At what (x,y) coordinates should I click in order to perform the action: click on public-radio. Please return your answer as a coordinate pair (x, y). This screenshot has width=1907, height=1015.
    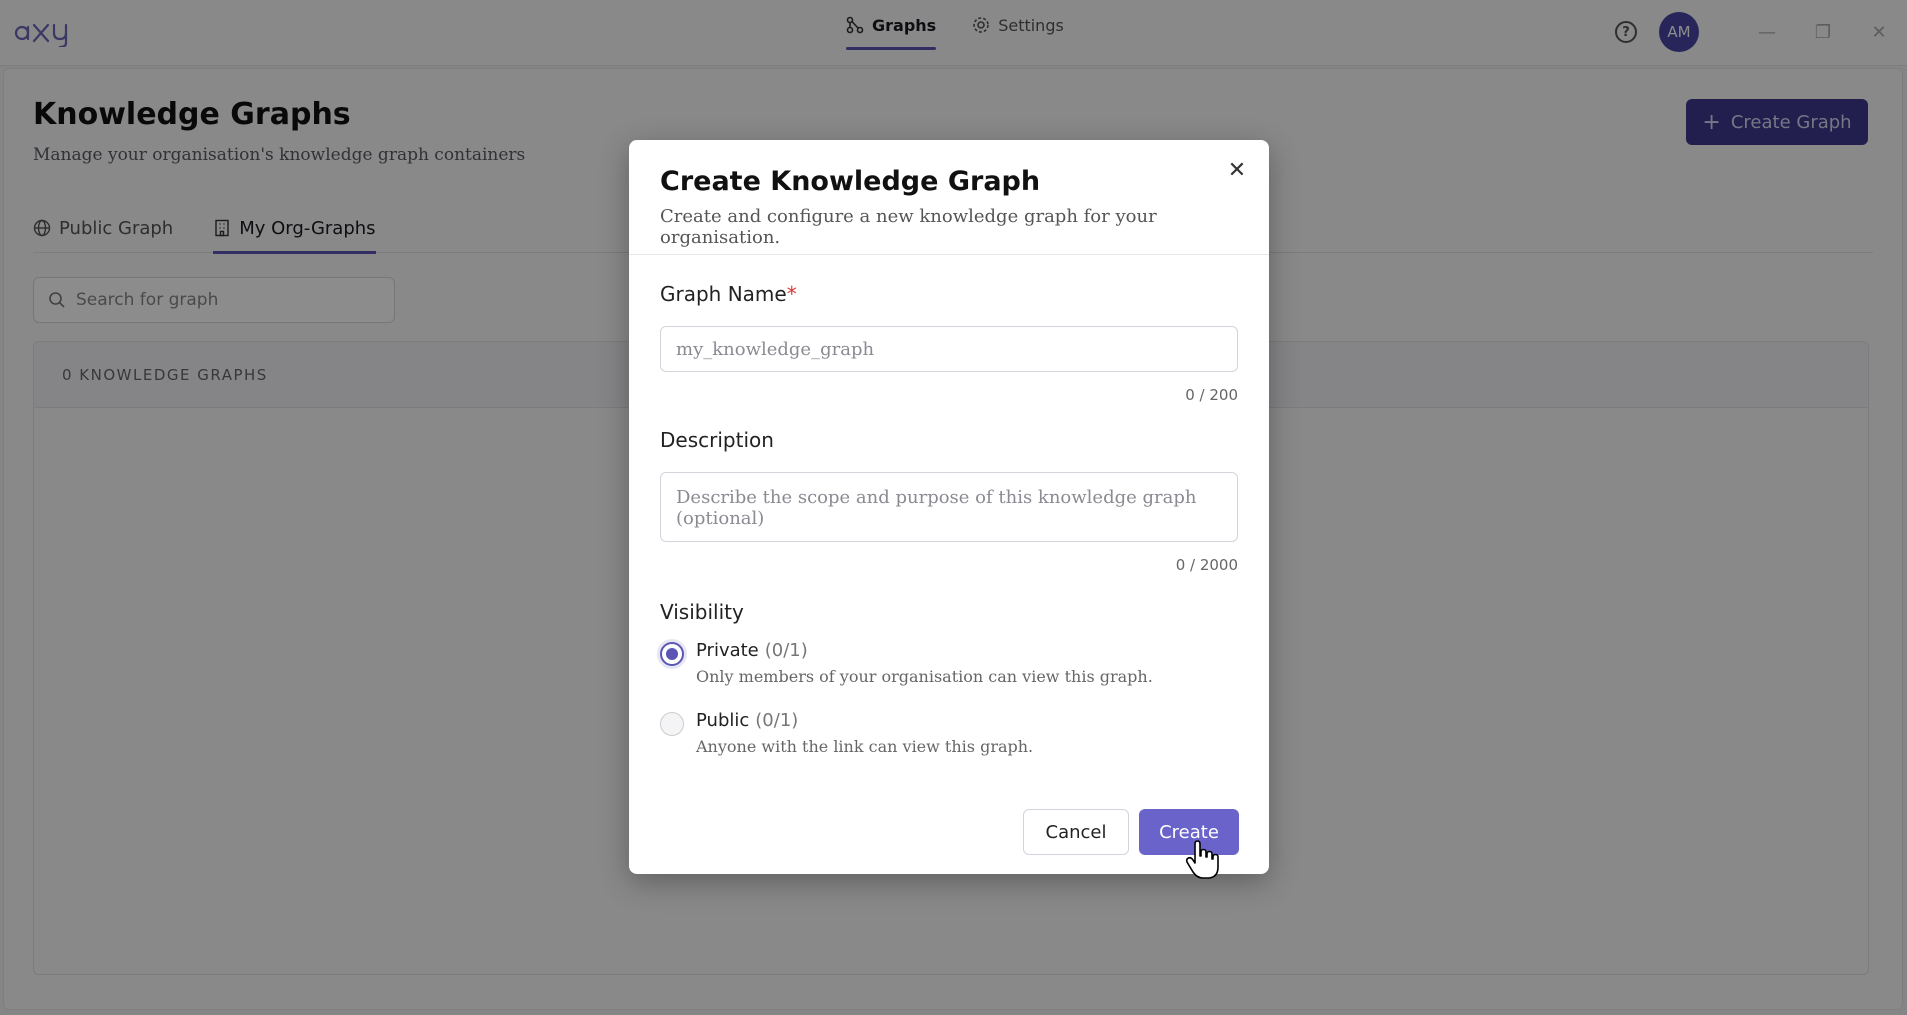
    Looking at the image, I should click on (672, 724).